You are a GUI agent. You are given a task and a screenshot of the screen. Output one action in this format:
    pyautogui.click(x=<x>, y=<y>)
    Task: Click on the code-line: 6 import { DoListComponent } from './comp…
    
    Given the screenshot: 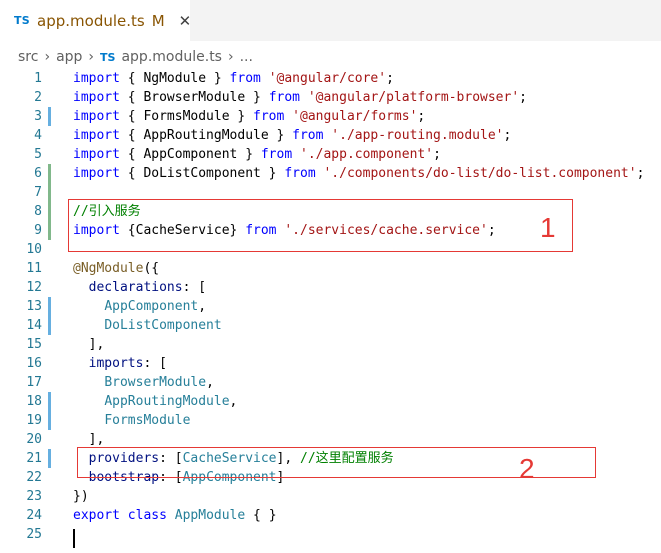 What is the action you would take?
    pyautogui.click(x=330, y=173)
    